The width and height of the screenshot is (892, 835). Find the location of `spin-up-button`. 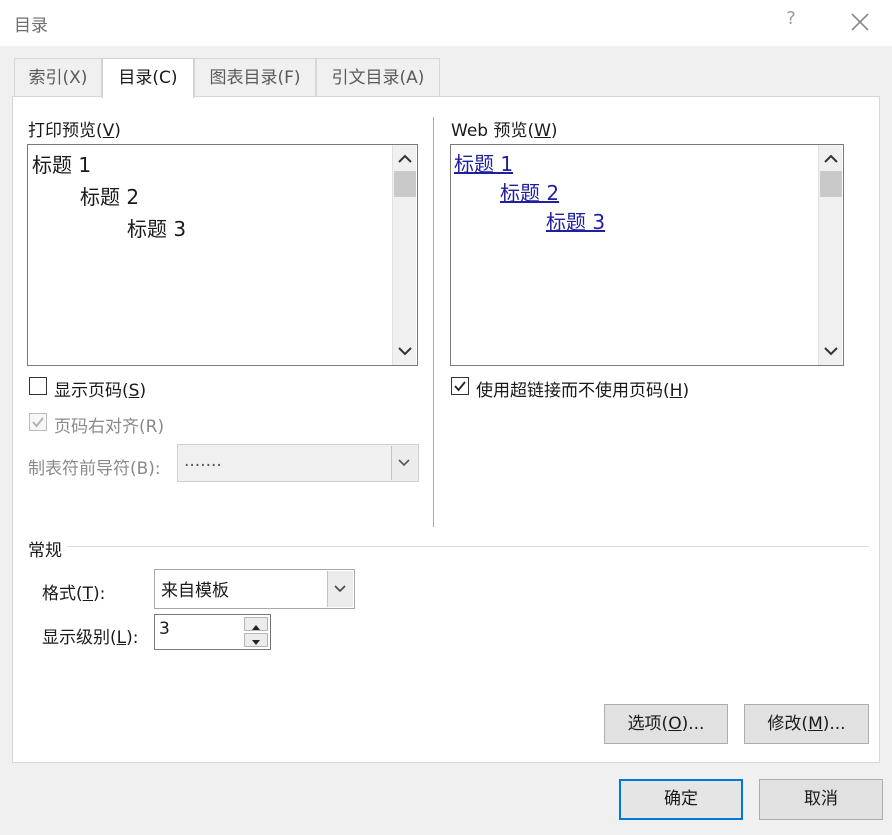

spin-up-button is located at coordinates (256, 624).